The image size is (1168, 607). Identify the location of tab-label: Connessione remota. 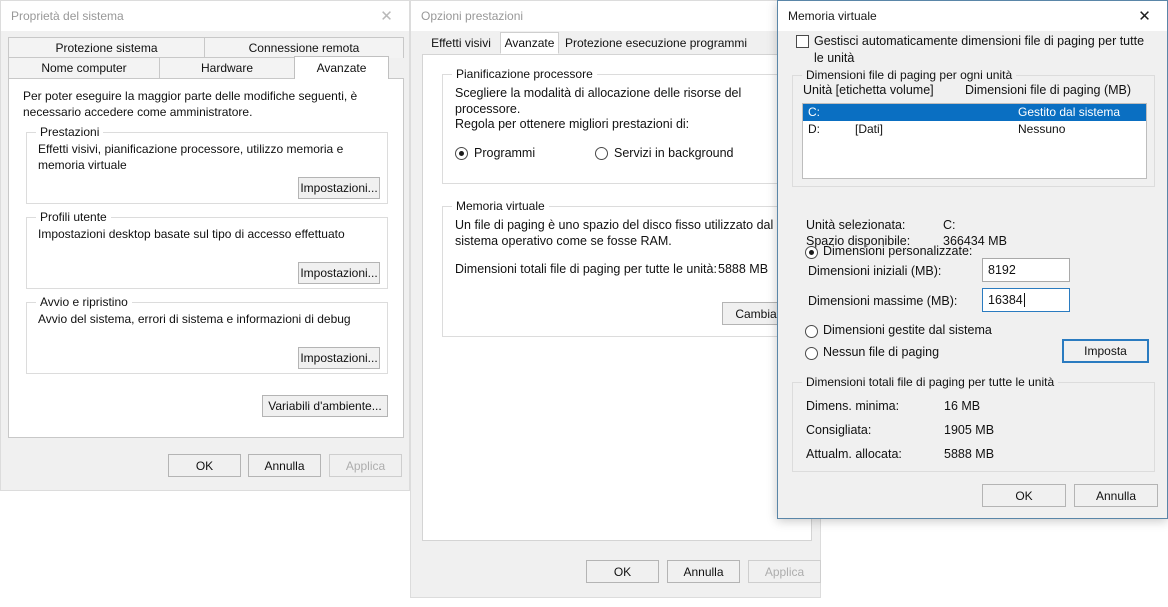
(304, 48).